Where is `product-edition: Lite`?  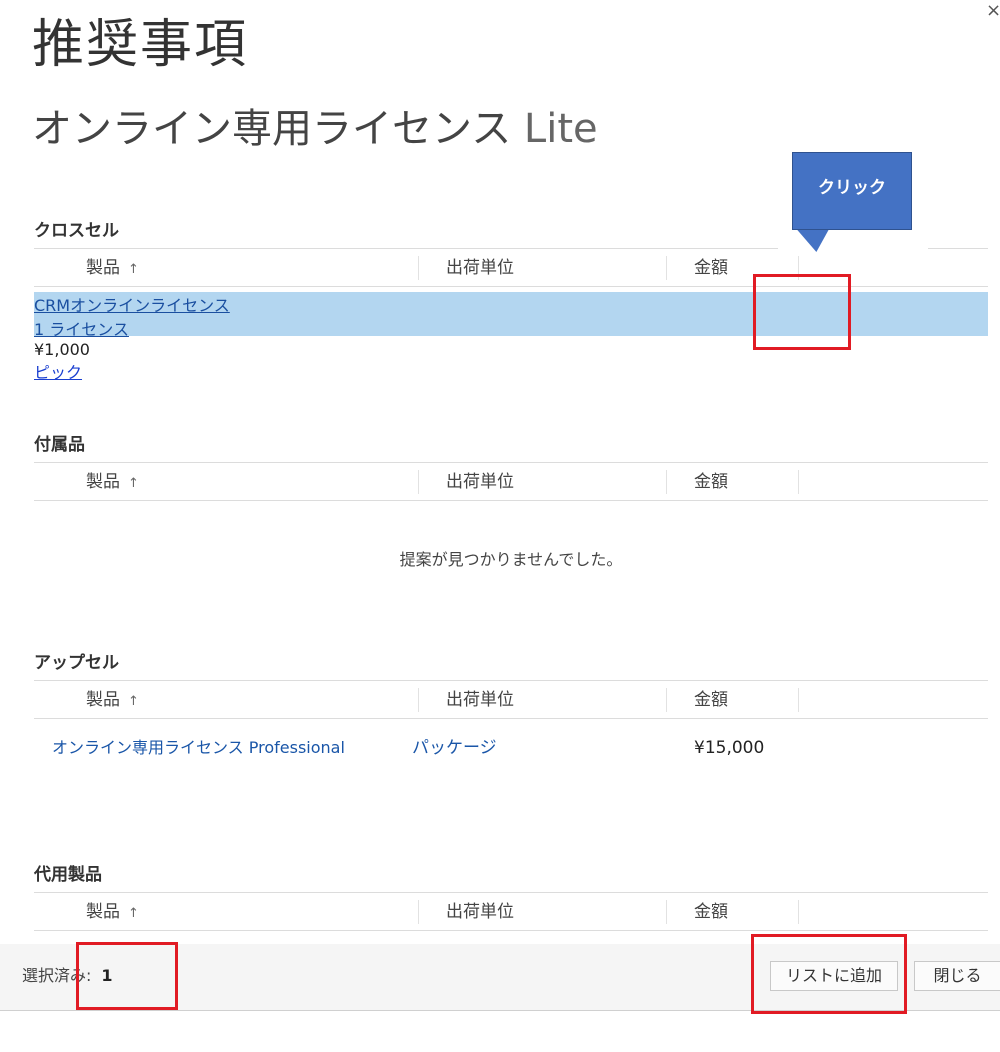 product-edition: Lite is located at coordinates (560, 129).